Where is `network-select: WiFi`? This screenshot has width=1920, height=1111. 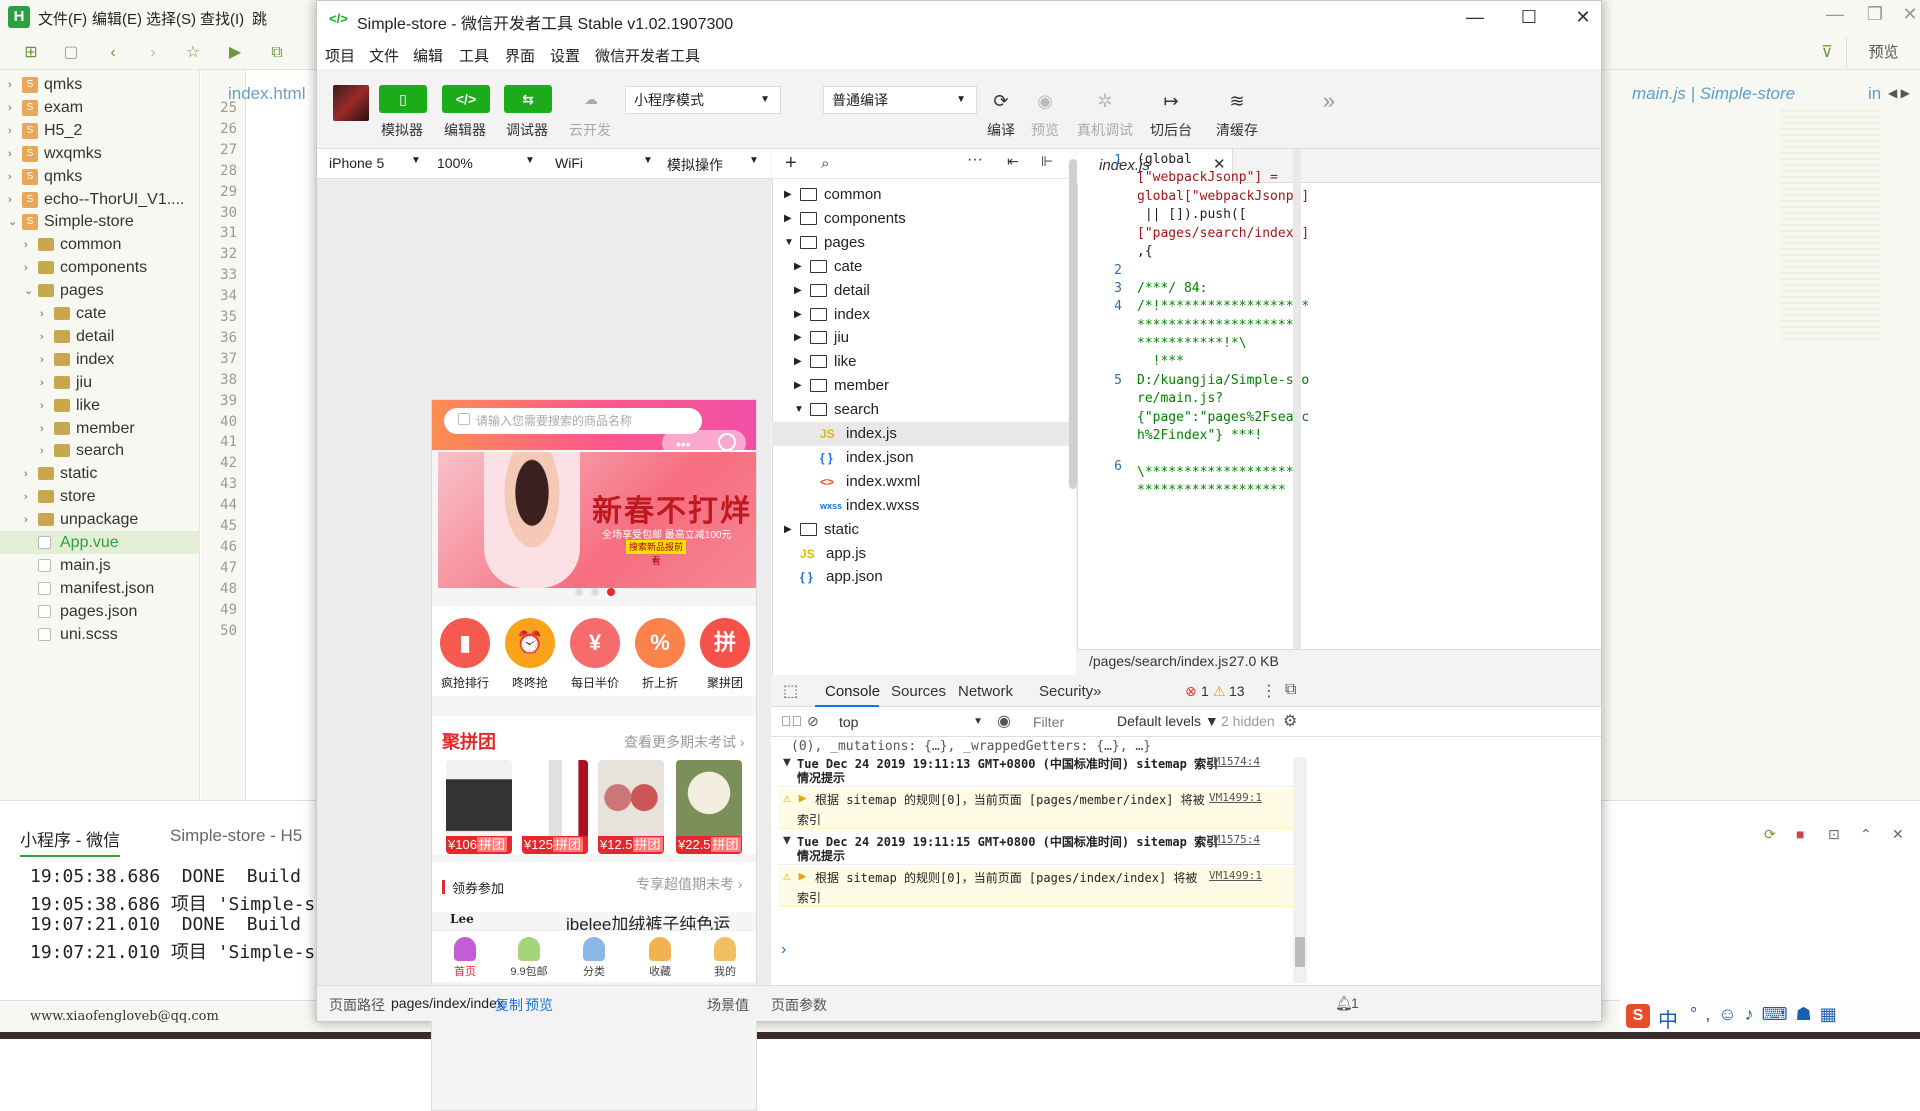
network-select: WiFi is located at coordinates (569, 163).